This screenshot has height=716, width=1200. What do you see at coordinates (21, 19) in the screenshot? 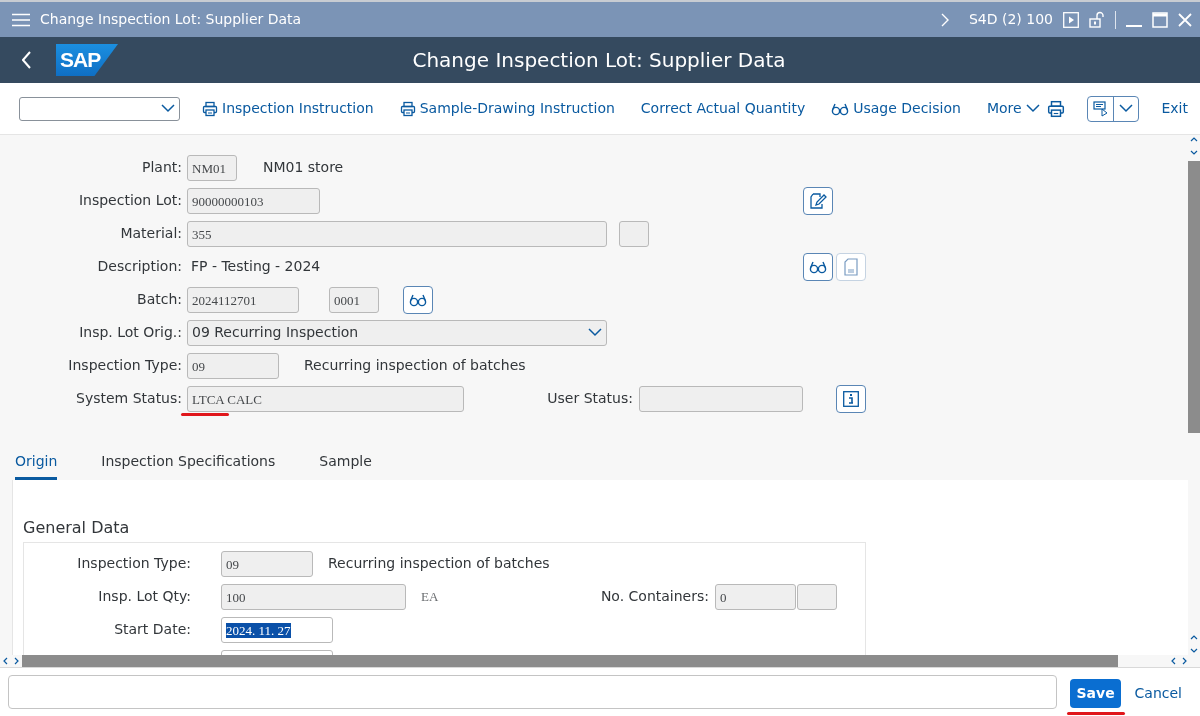
I see `menu-icon` at bounding box center [21, 19].